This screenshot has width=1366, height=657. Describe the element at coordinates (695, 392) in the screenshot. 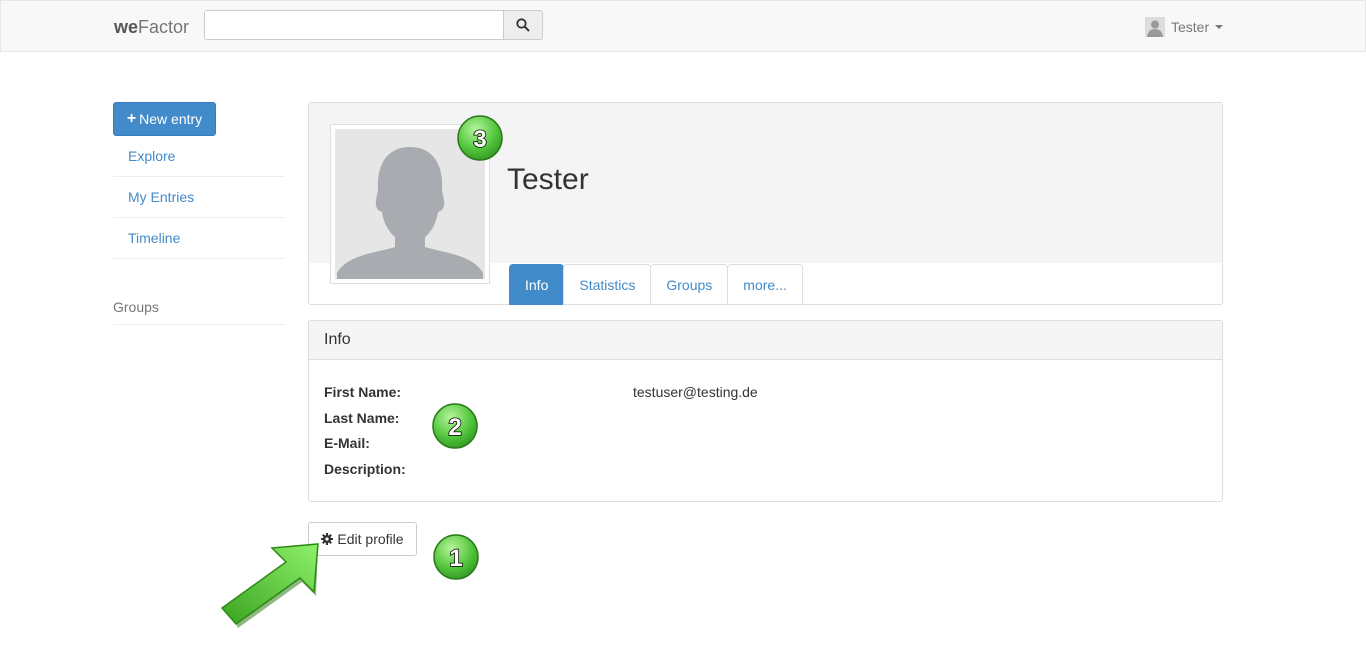

I see `email-value: testuser@testing.de` at that location.